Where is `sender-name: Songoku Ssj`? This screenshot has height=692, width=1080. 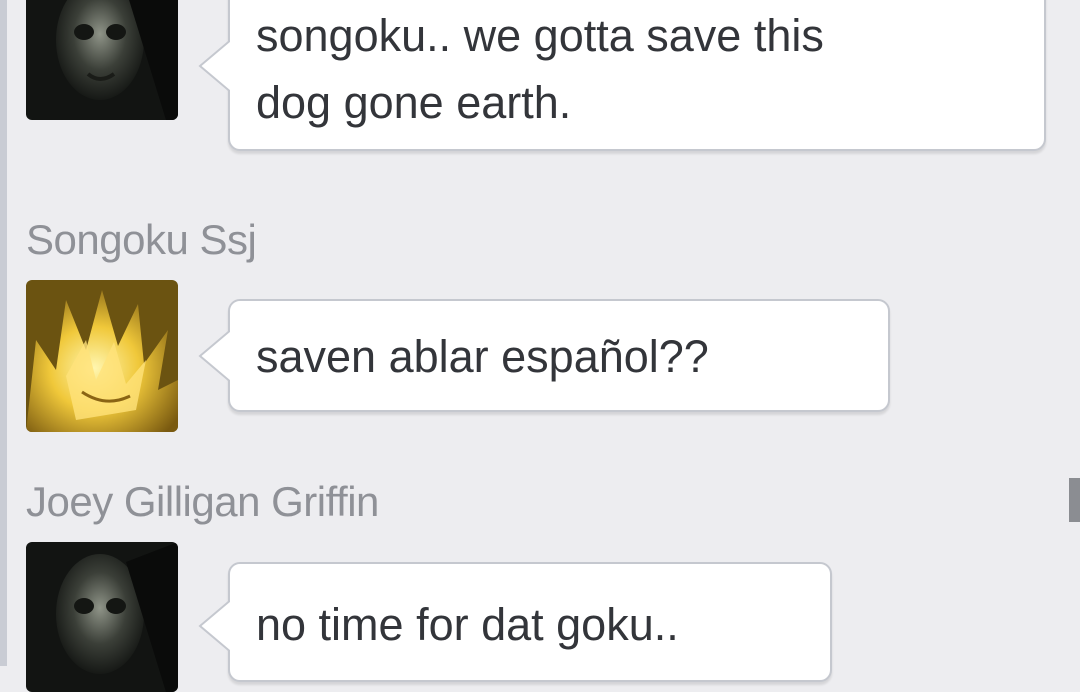
sender-name: Songoku Ssj is located at coordinates (141, 240).